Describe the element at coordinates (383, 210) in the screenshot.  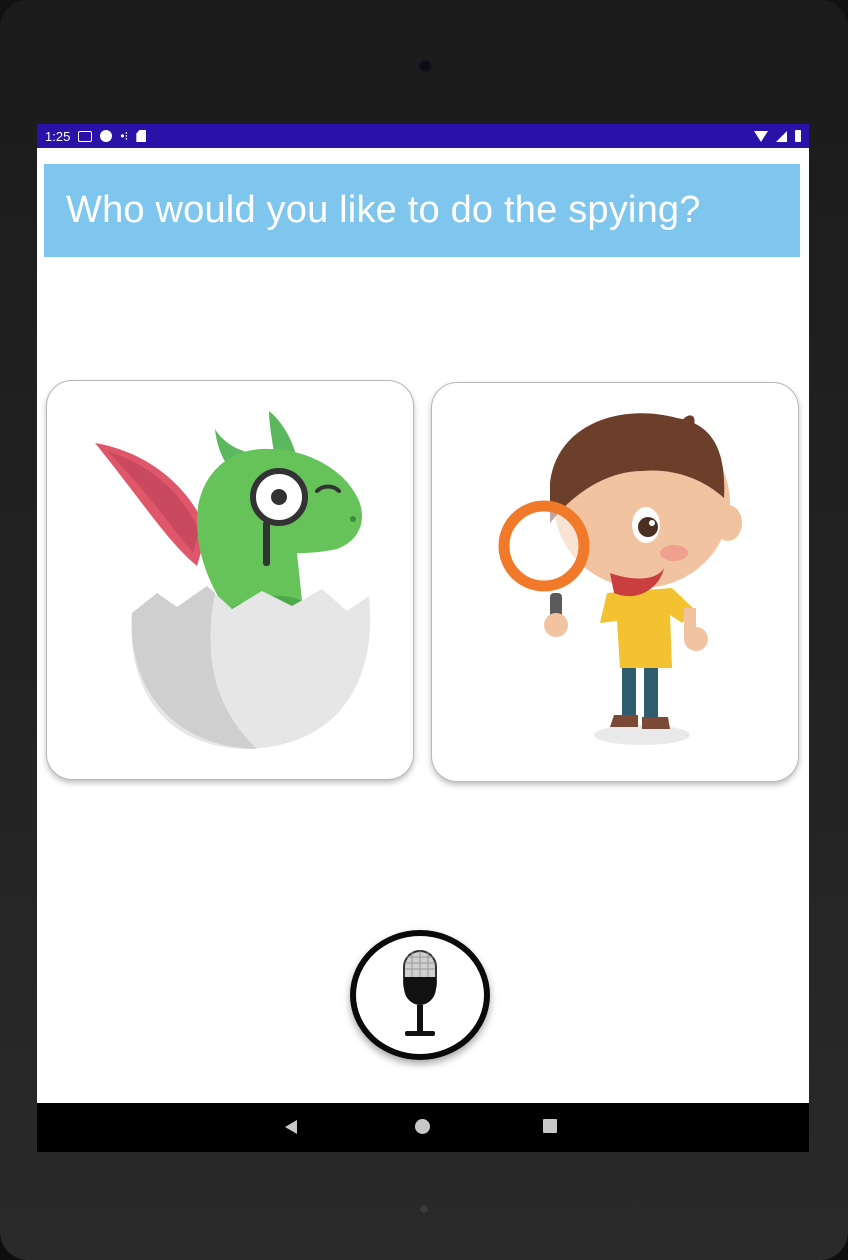
I see `question-text: Who would you like to do the spying?` at that location.